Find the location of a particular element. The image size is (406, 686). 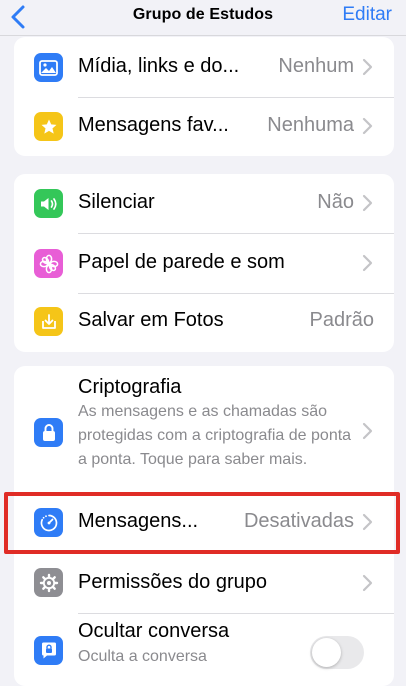

group-permissions-row: Permissões do grupo is located at coordinates (204, 582).